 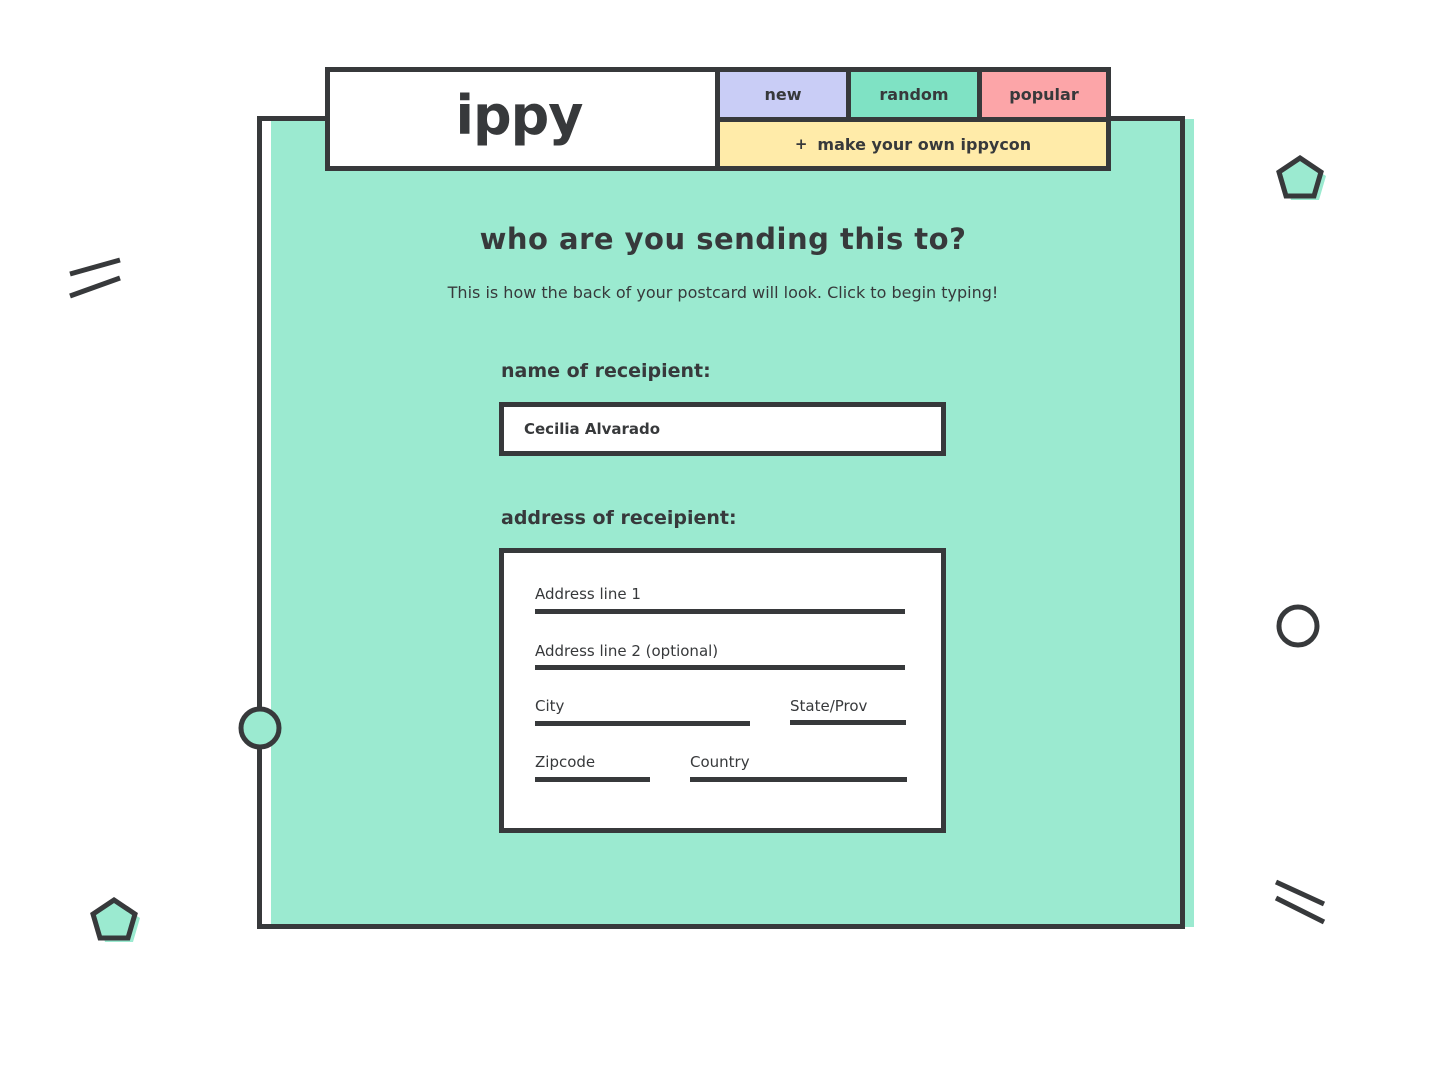 I want to click on tab-random: random, so click(x=914, y=94).